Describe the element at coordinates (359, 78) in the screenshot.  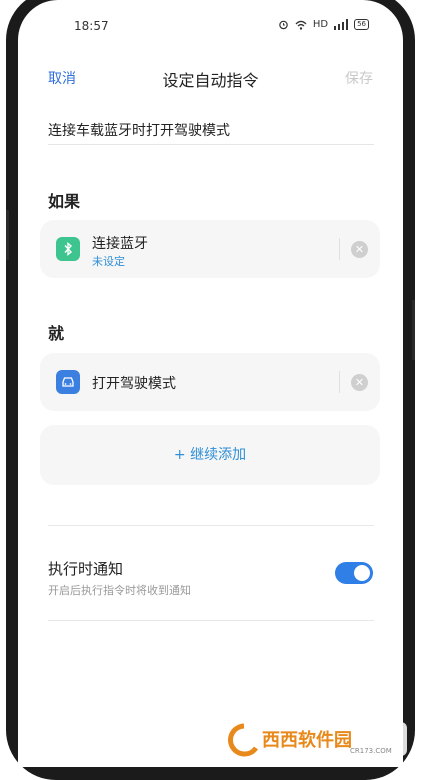
I see `save-button: 保存` at that location.